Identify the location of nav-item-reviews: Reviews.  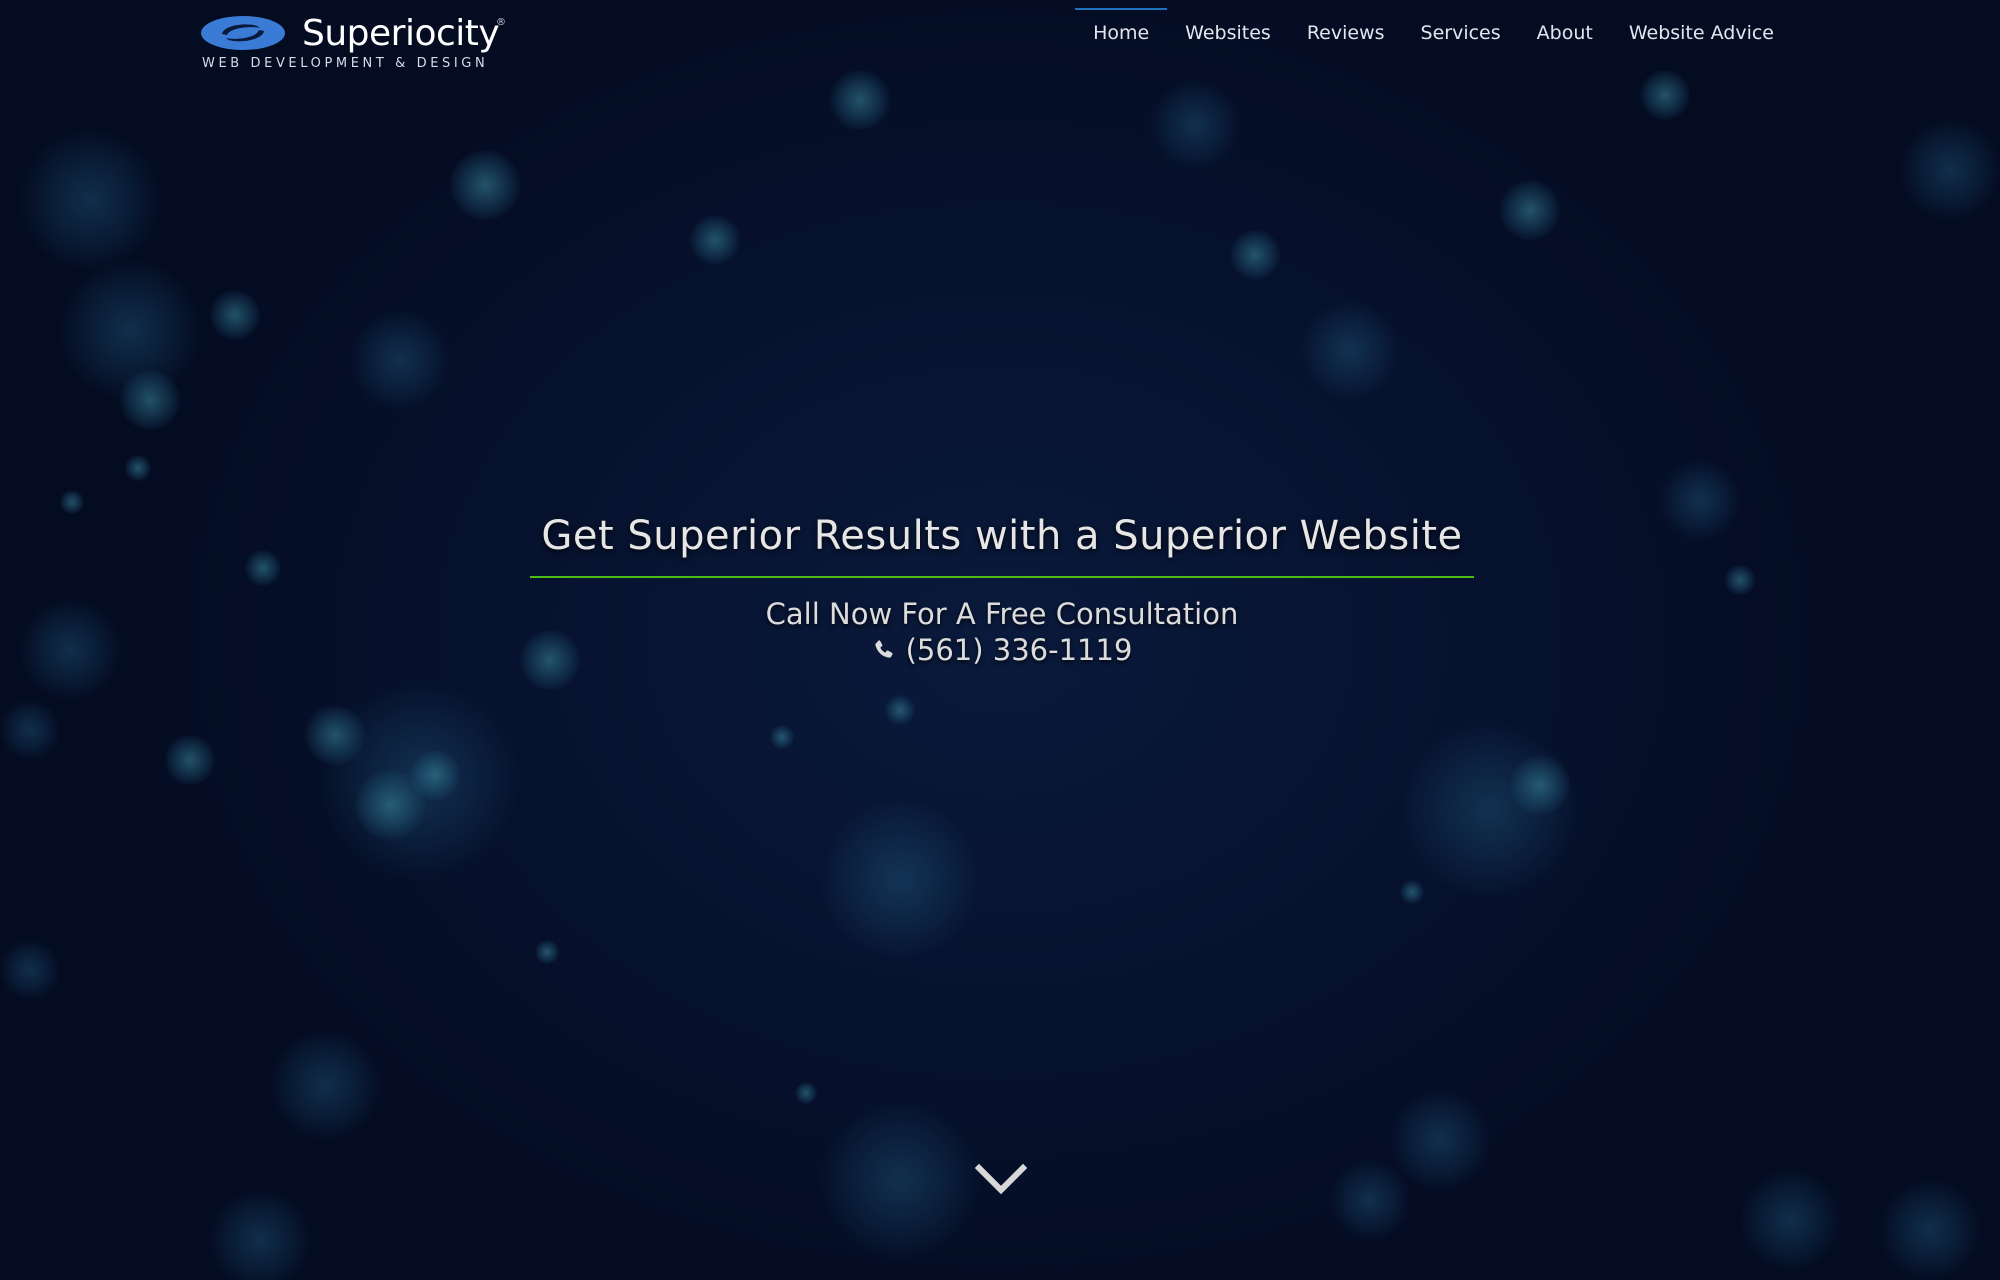
(1346, 36).